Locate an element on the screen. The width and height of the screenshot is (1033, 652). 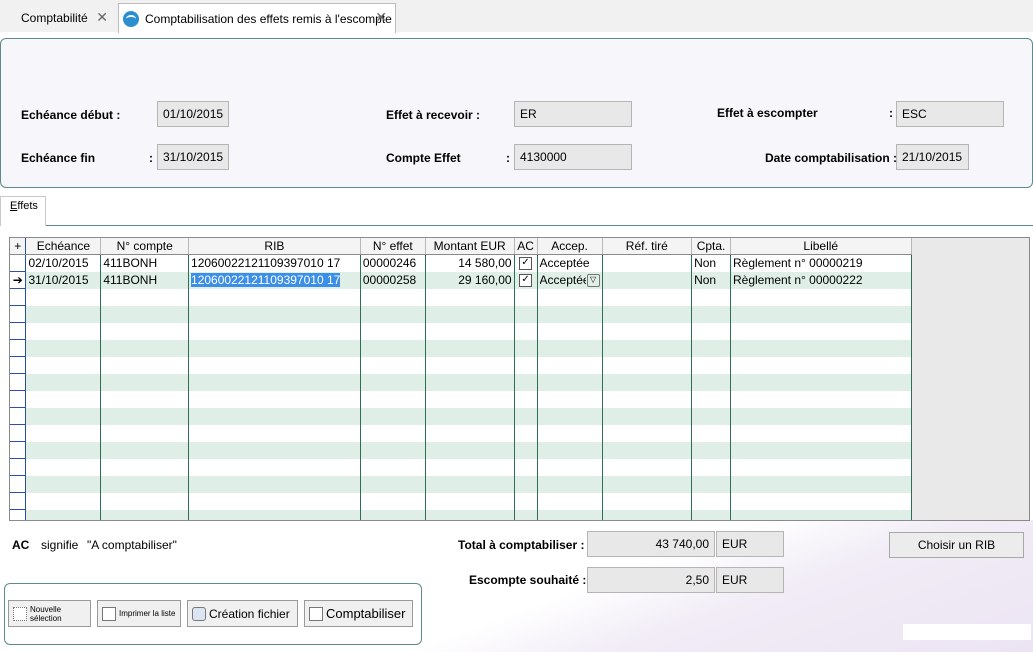
cell-effet: 00000258 is located at coordinates (393, 280).